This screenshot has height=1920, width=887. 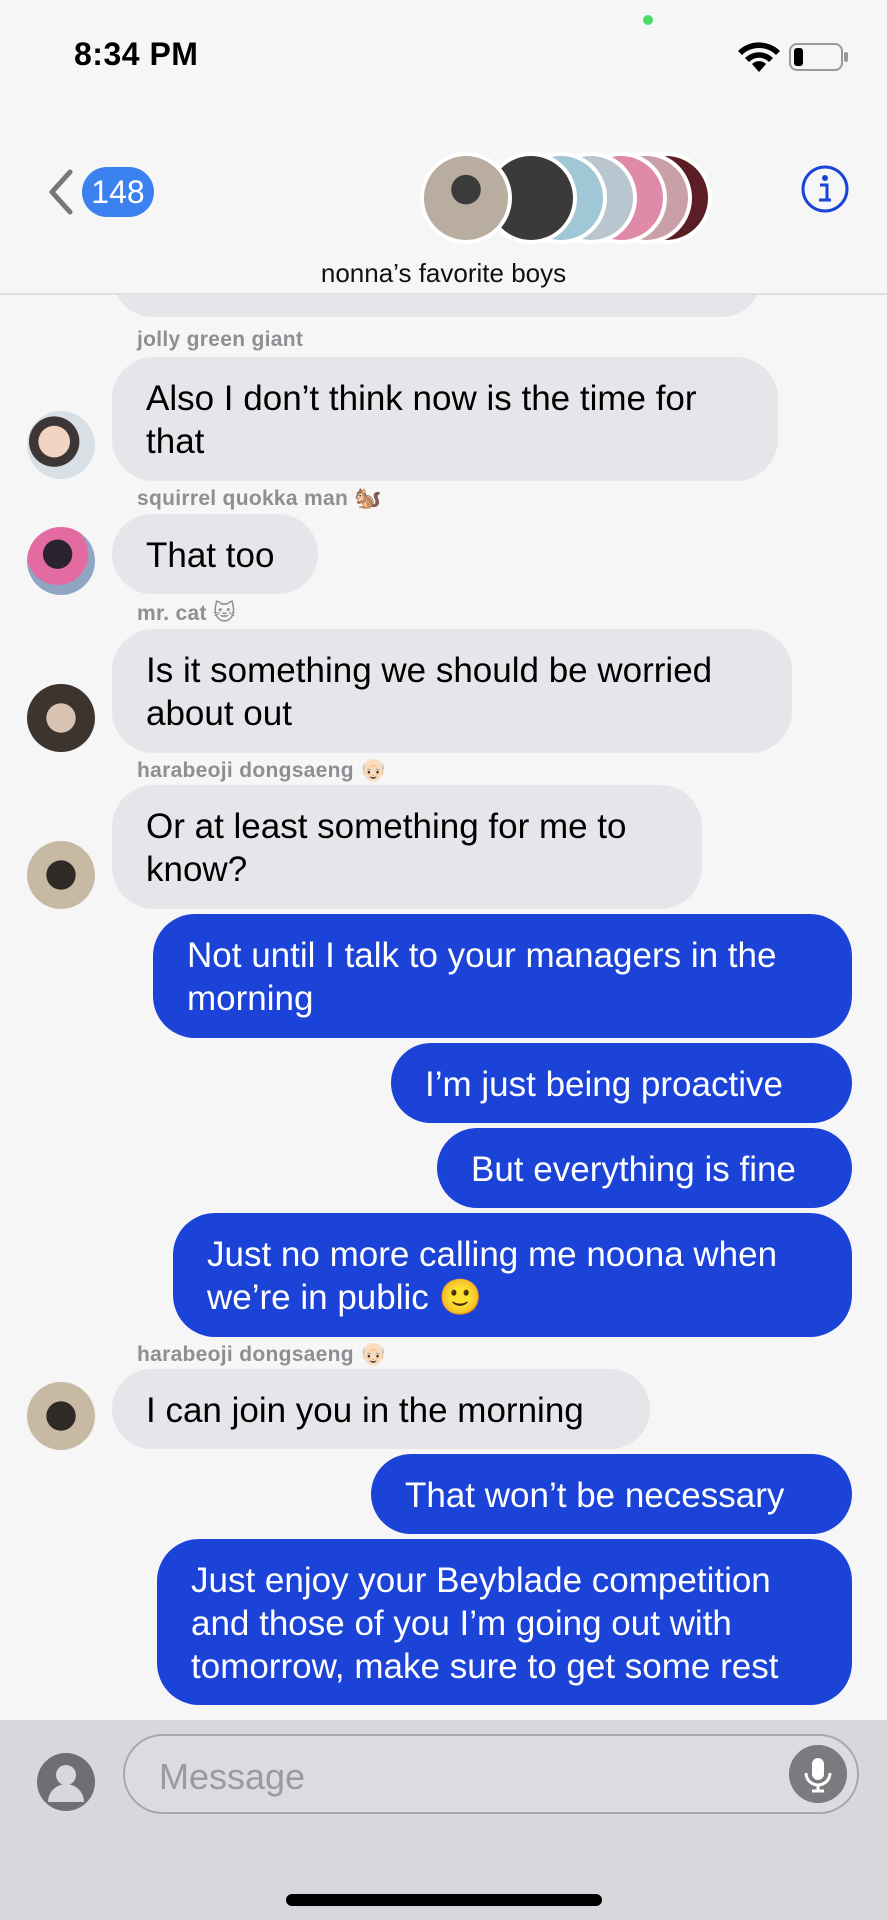 I want to click on sender-name: mr. cat 🐱, so click(x=186, y=613).